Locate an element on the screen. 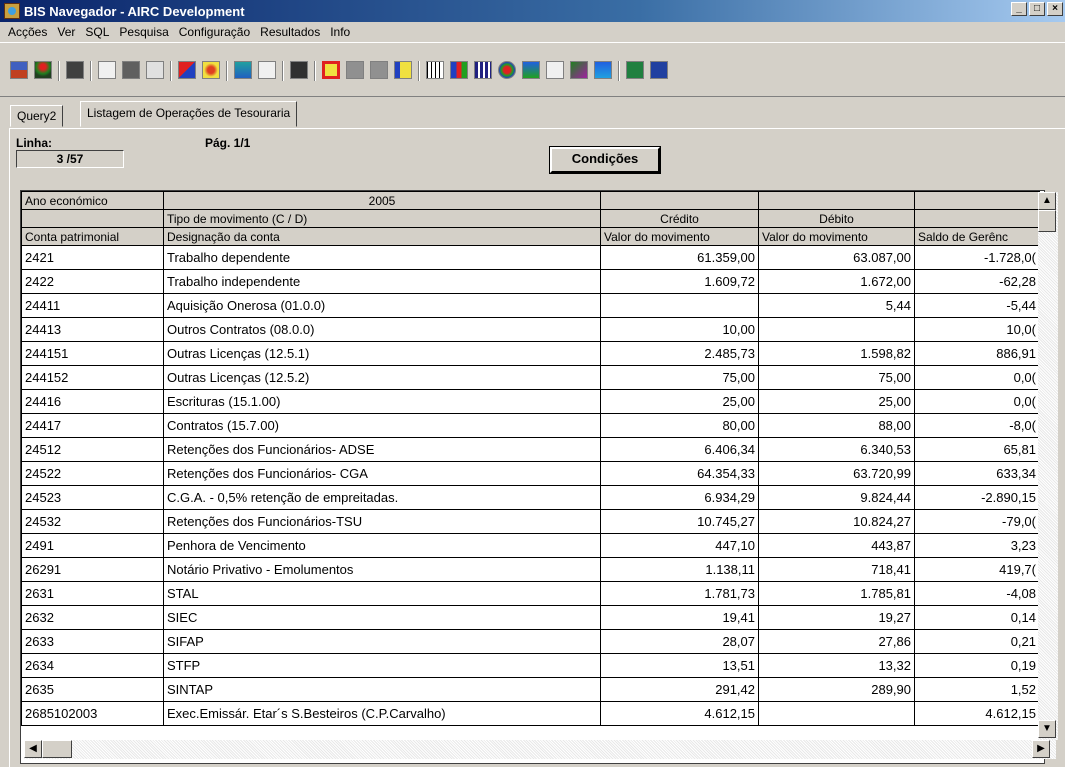 This screenshot has height=767, width=1065. grid-icon is located at coordinates (435, 70).